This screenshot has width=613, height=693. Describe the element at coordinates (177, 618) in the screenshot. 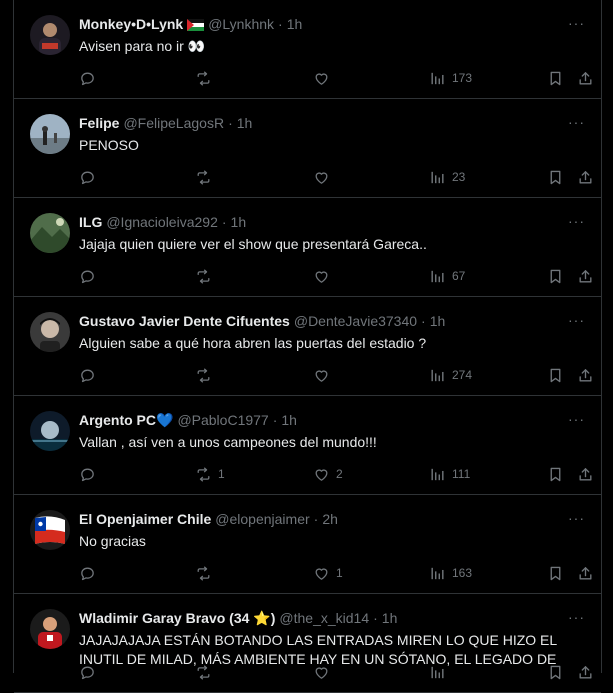

I see `display-name: Wladimir Garay Bravo (34 ⭐)` at that location.